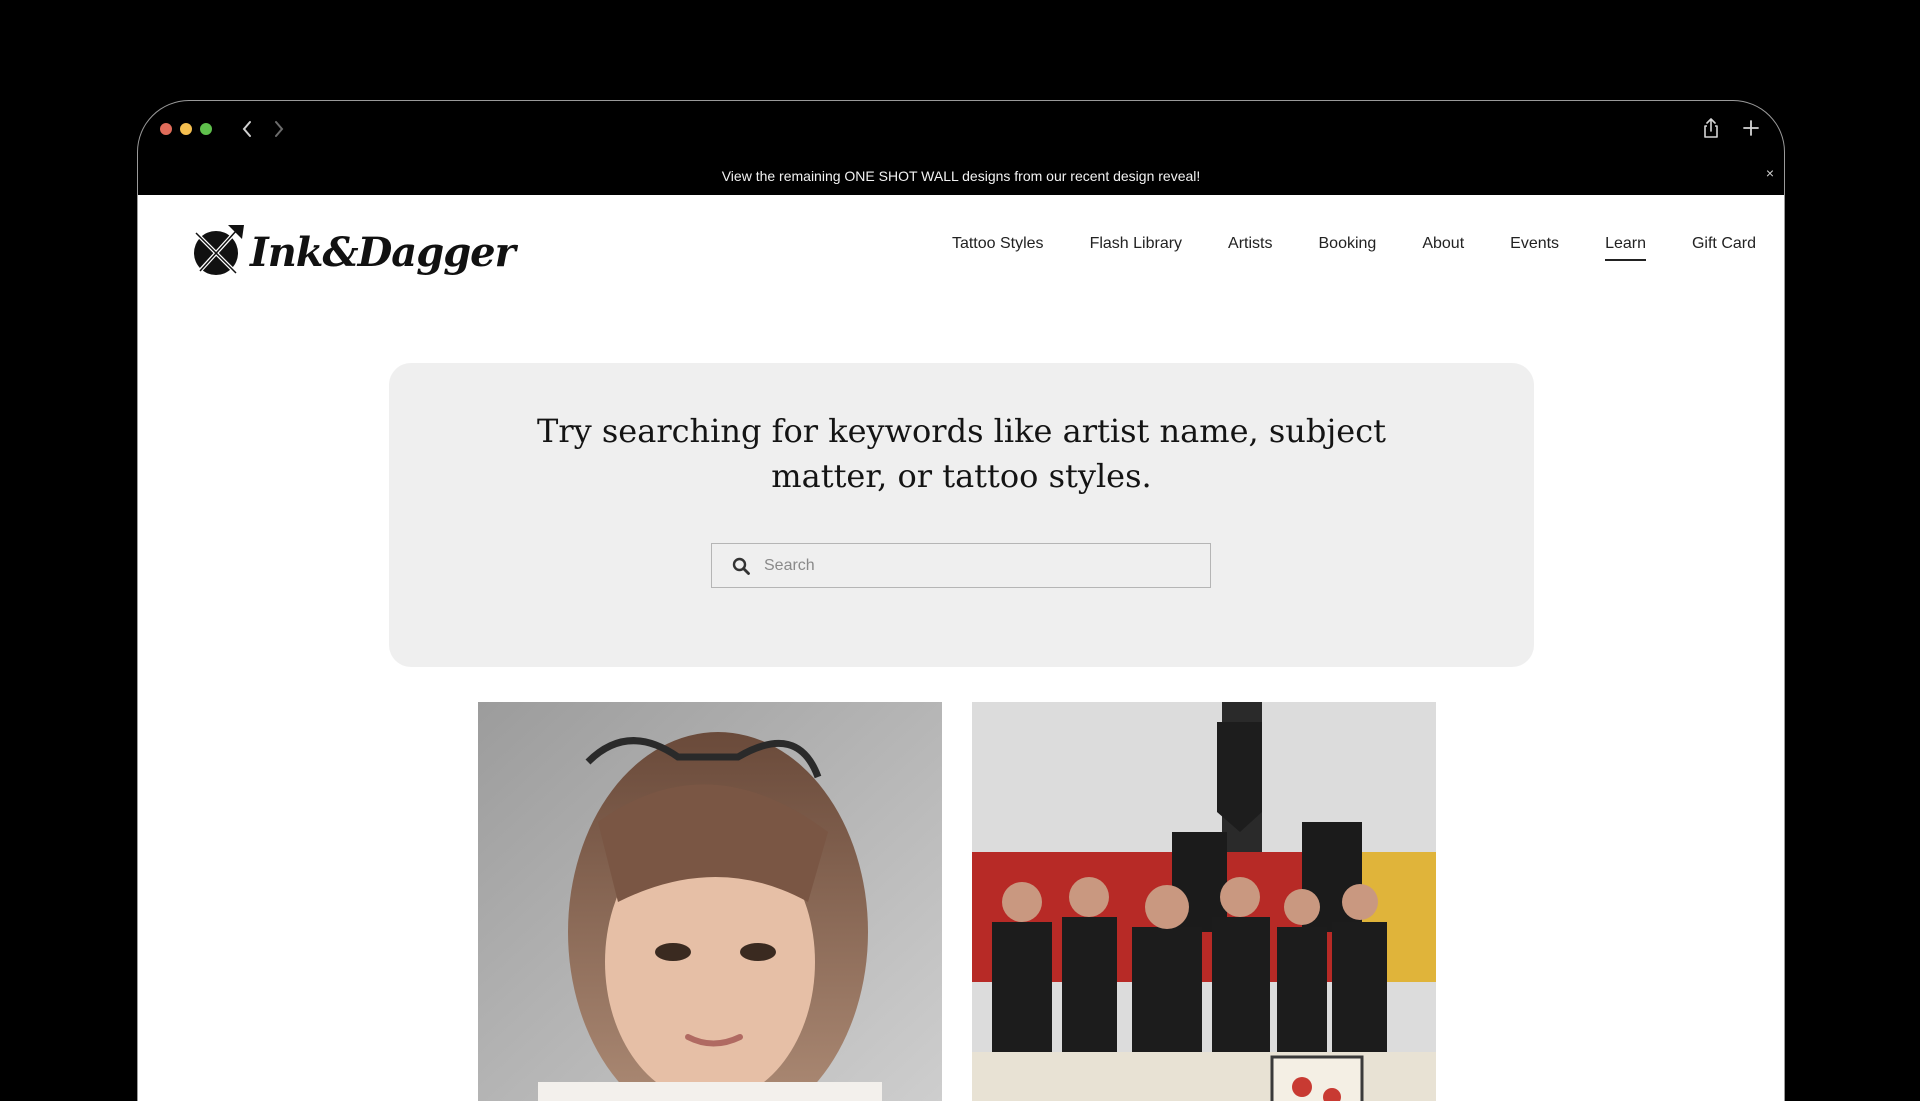  I want to click on logo-wordmark: Ink&Dagger, so click(383, 252).